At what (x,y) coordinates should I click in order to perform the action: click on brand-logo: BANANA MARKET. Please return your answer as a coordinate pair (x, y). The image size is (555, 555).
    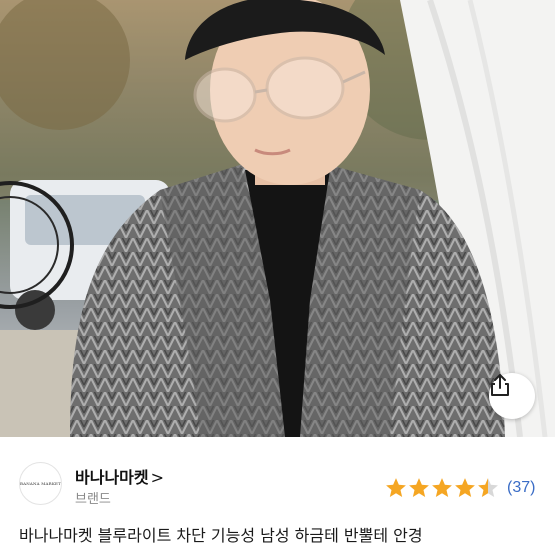
    Looking at the image, I should click on (40, 483).